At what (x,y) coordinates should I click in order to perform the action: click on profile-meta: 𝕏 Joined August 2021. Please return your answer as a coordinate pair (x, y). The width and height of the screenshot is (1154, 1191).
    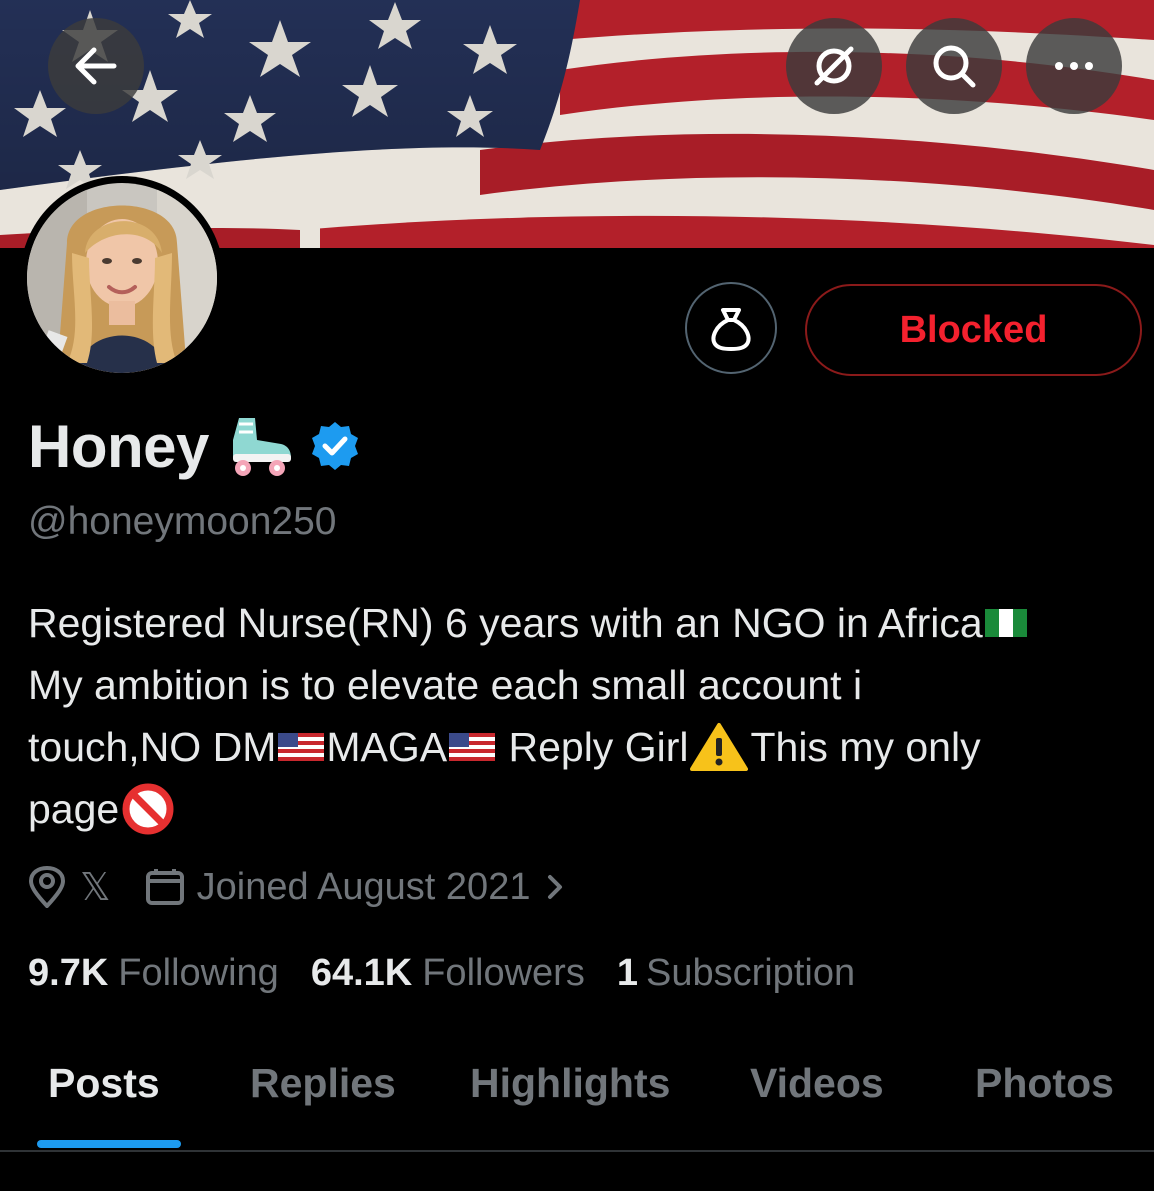
    Looking at the image, I should click on (296, 887).